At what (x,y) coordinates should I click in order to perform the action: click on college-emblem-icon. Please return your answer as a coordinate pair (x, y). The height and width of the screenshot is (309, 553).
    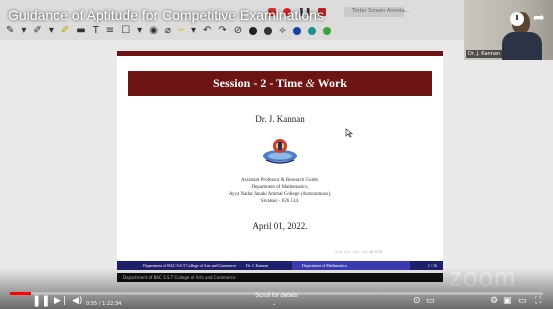
    Looking at the image, I should click on (280, 151).